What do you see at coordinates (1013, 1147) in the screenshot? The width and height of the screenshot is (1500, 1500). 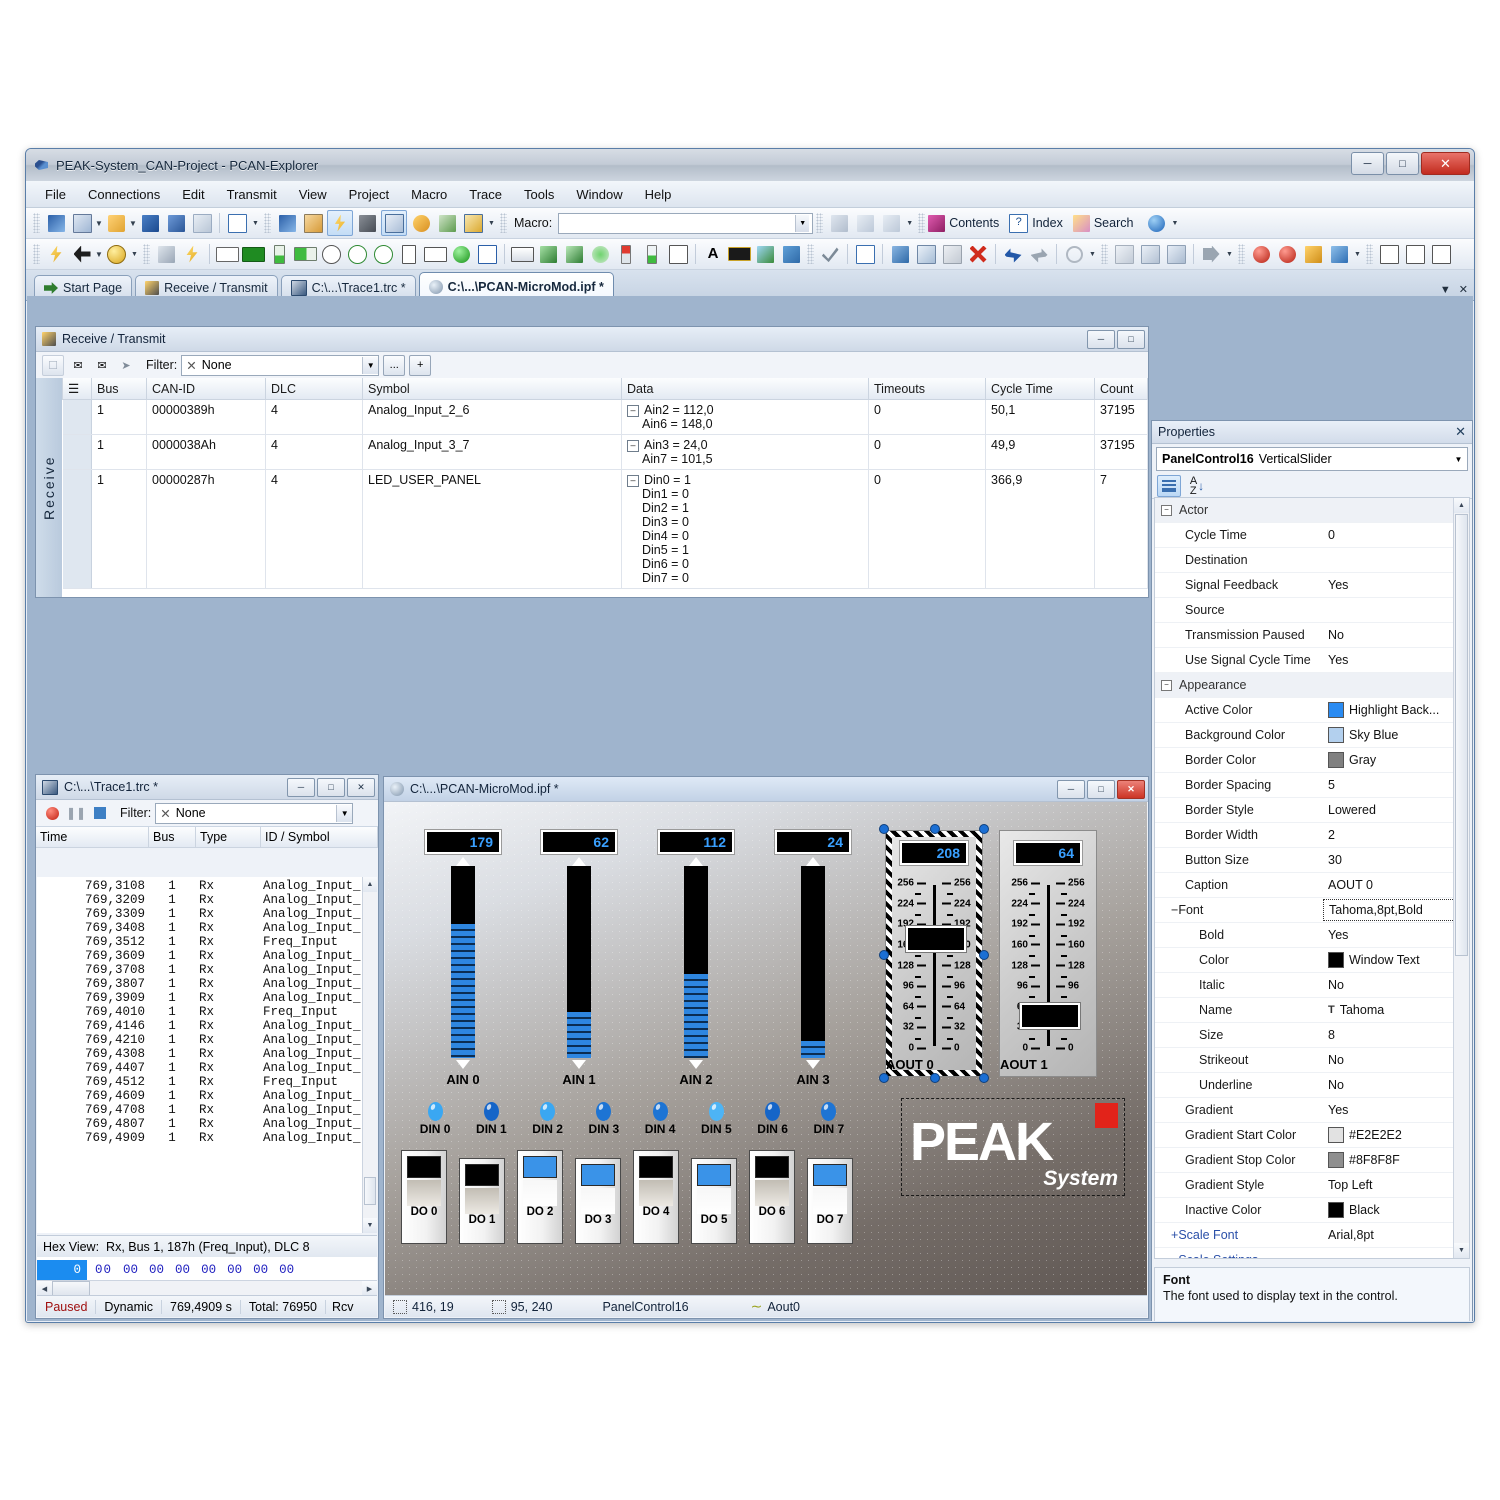 I see `peak-logo: PEAK System` at bounding box center [1013, 1147].